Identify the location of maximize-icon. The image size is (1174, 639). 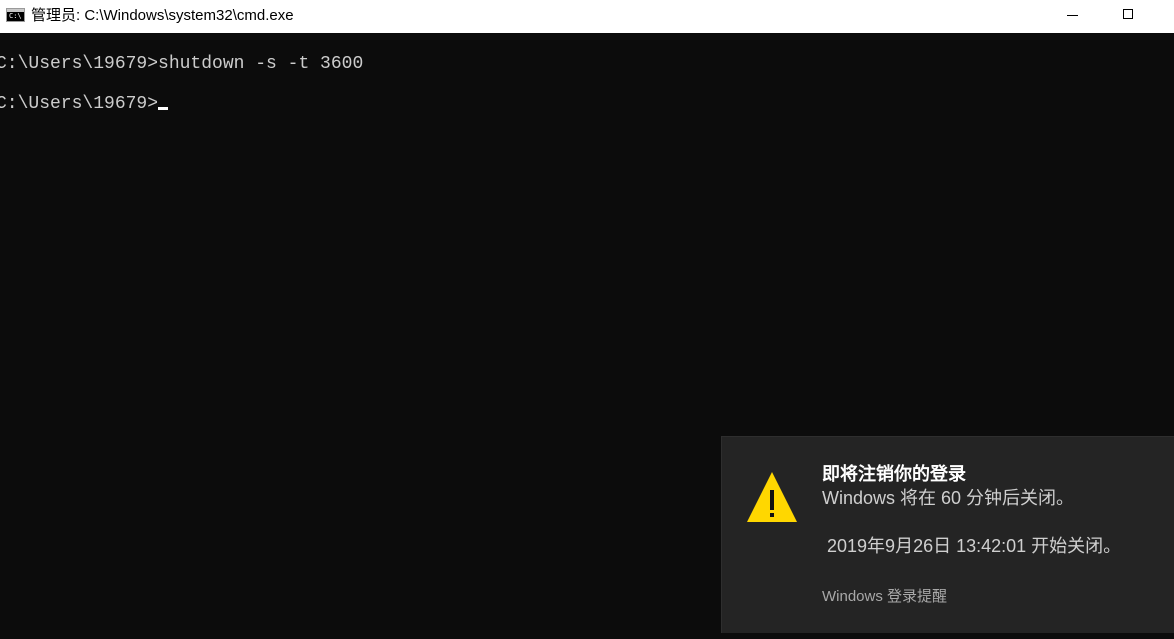
(1128, 14).